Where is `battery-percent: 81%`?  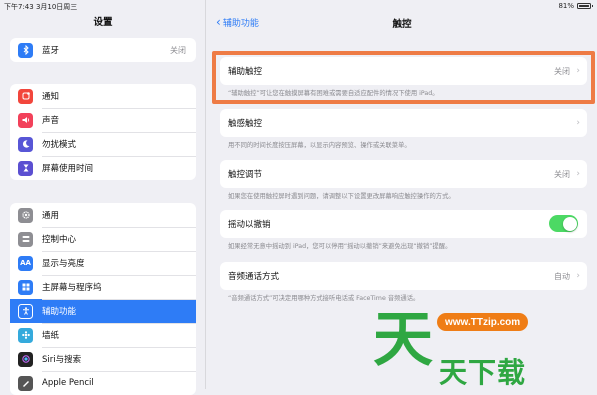 battery-percent: 81% is located at coordinates (566, 6).